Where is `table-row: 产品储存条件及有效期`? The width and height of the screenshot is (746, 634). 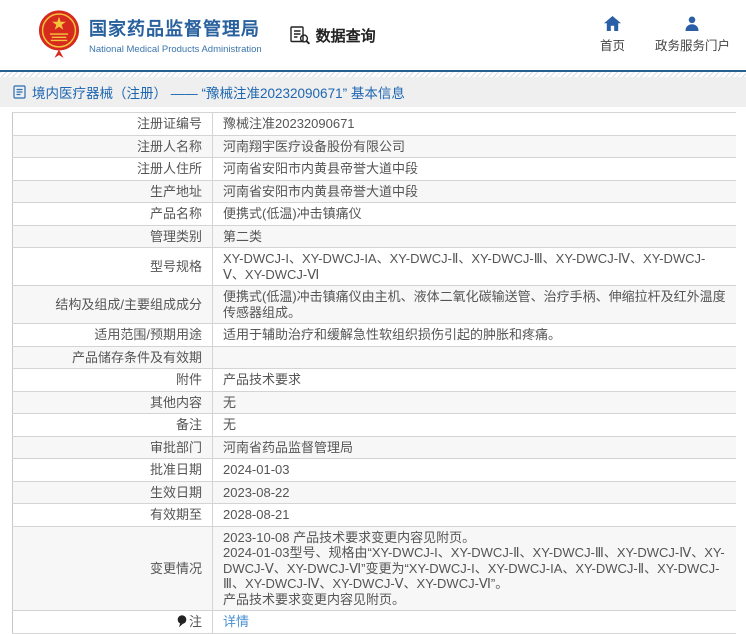
table-row: 产品储存条件及有效期 is located at coordinates (374, 357).